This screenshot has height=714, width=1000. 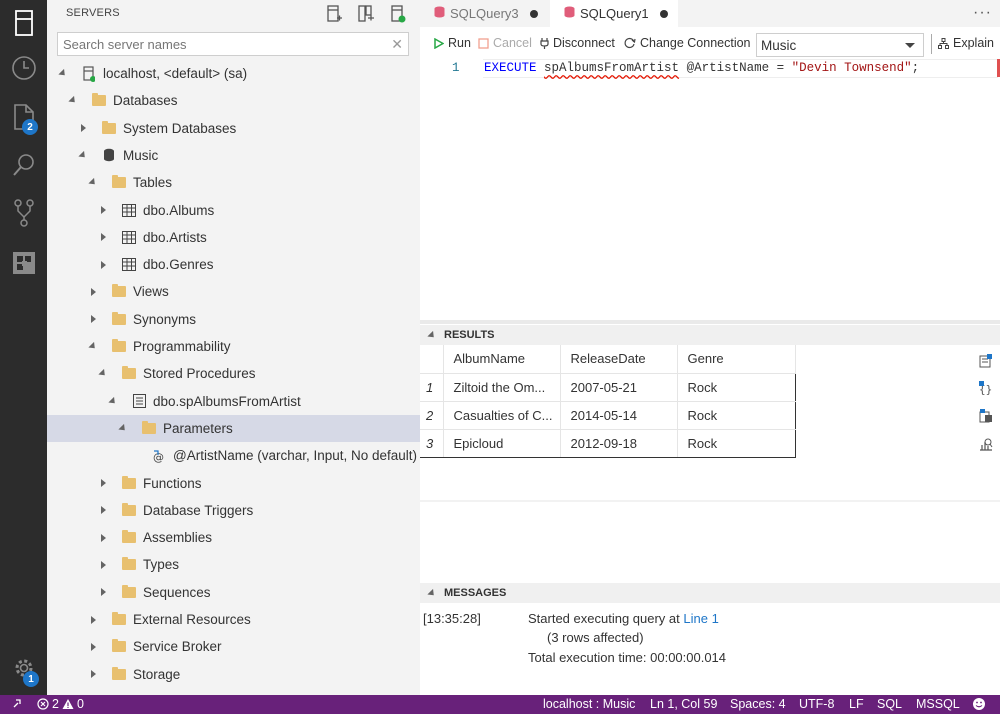 What do you see at coordinates (233, 619) in the screenshot?
I see `tree-item: External Resources` at bounding box center [233, 619].